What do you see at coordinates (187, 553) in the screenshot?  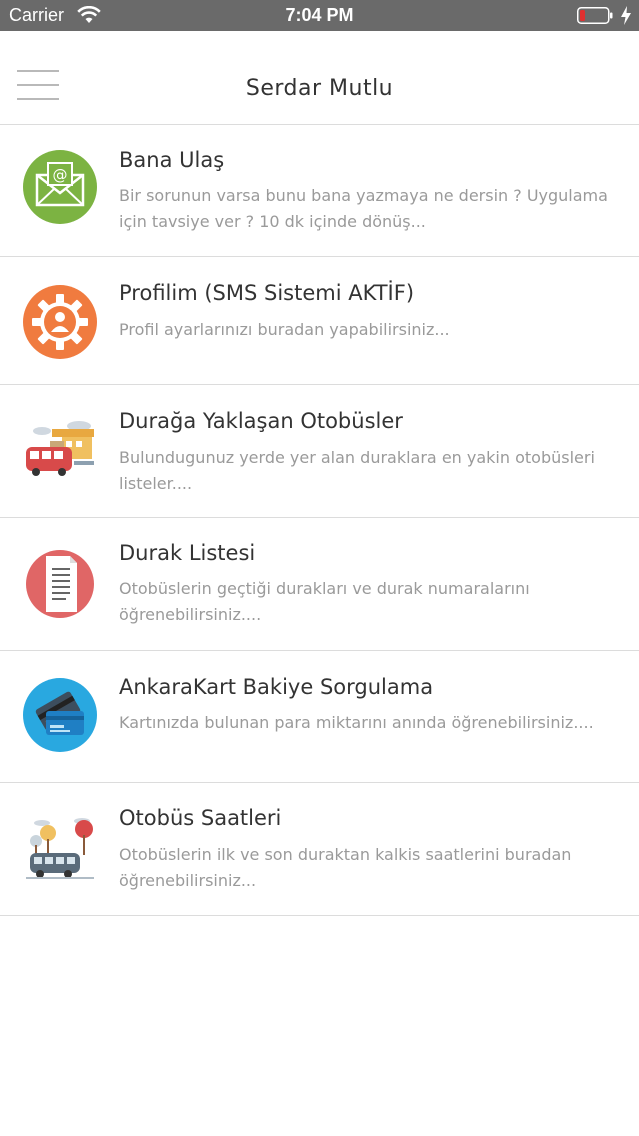 I see `item-title: Durak Listesi` at bounding box center [187, 553].